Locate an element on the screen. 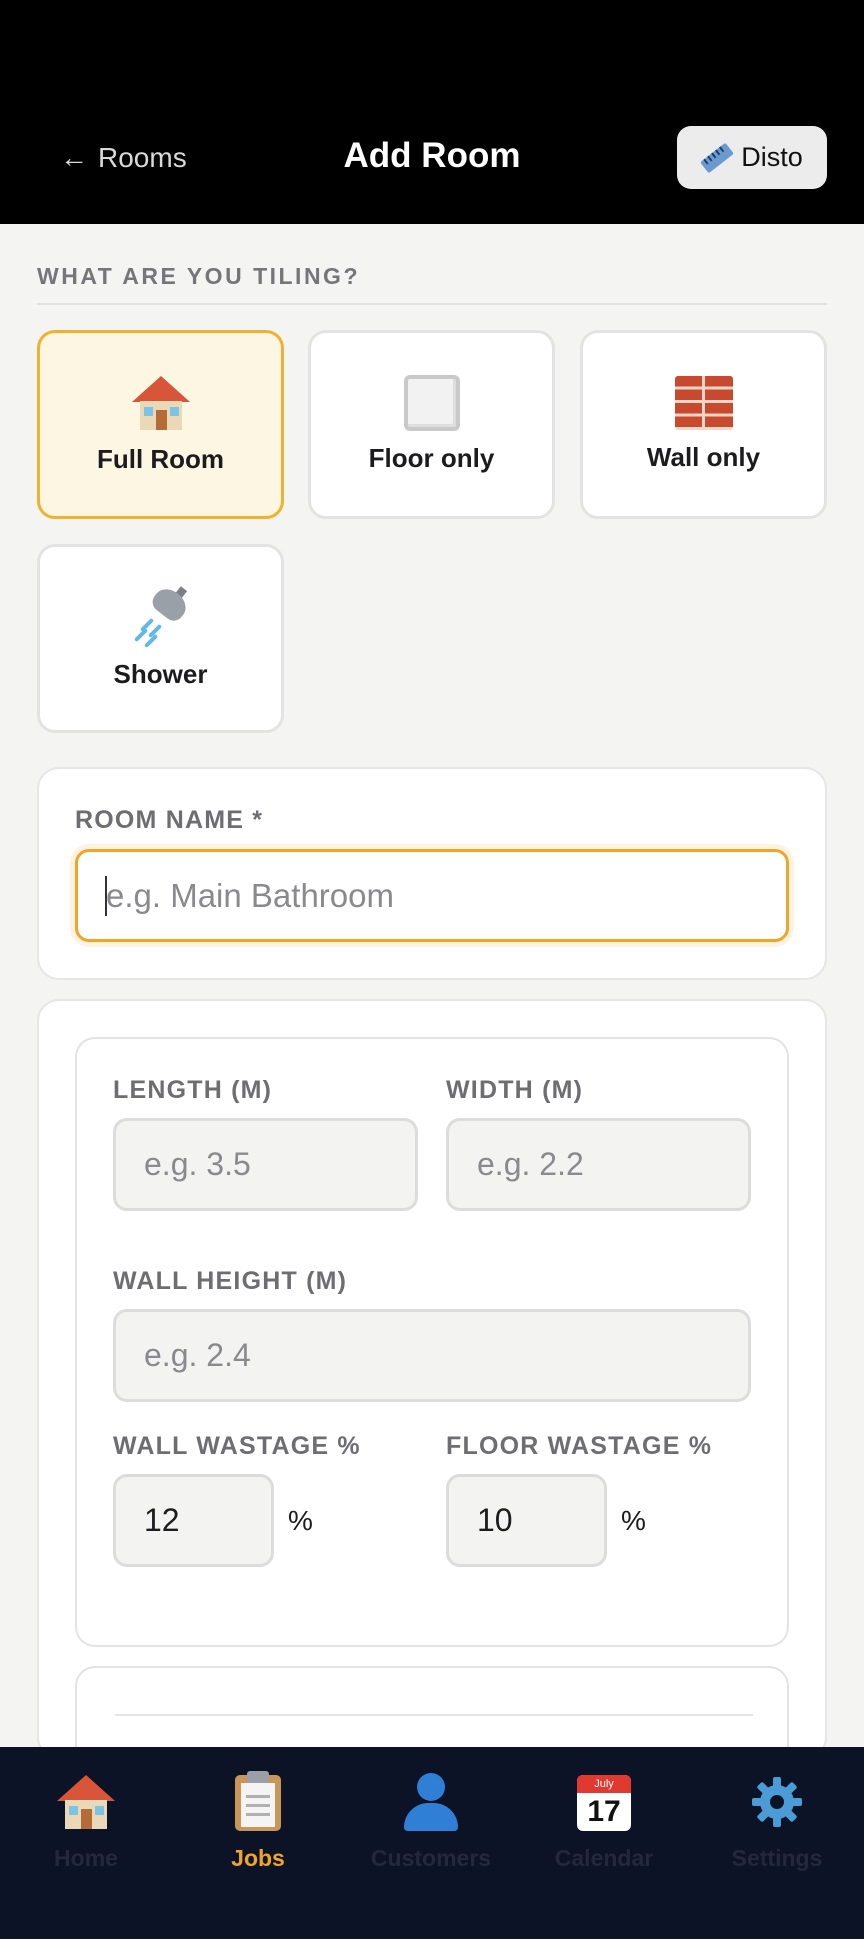  shower-icon is located at coordinates (161, 616).